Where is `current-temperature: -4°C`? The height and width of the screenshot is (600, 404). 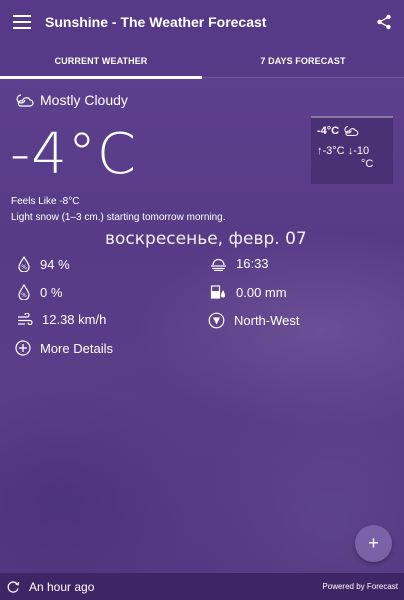
current-temperature: -4°C is located at coordinates (73, 154).